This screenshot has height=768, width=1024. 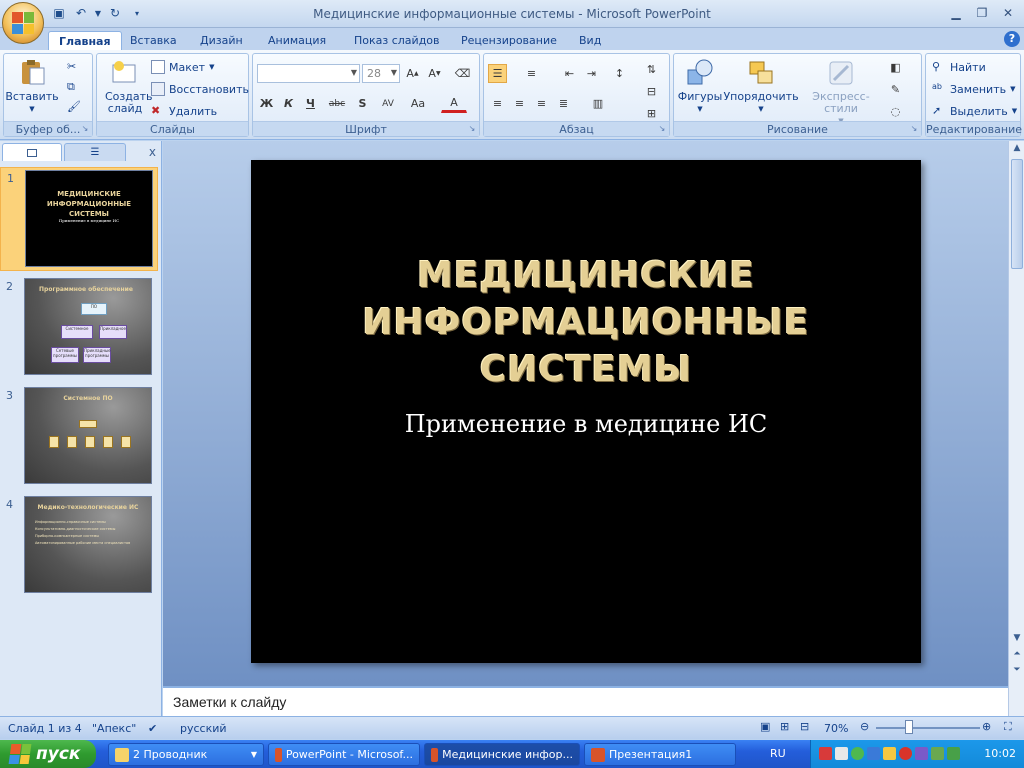 I want to click on columns-icon: ▥, so click(x=598, y=103).